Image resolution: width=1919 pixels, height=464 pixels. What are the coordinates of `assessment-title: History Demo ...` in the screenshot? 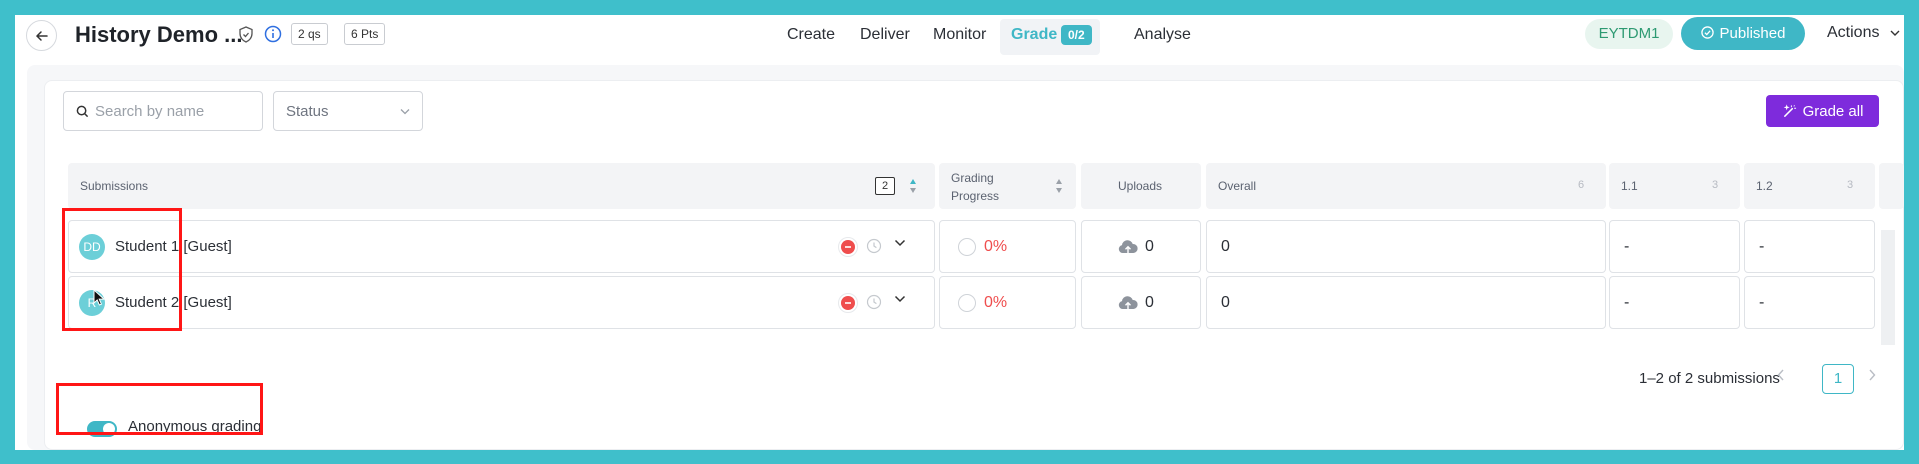 It's located at (159, 34).